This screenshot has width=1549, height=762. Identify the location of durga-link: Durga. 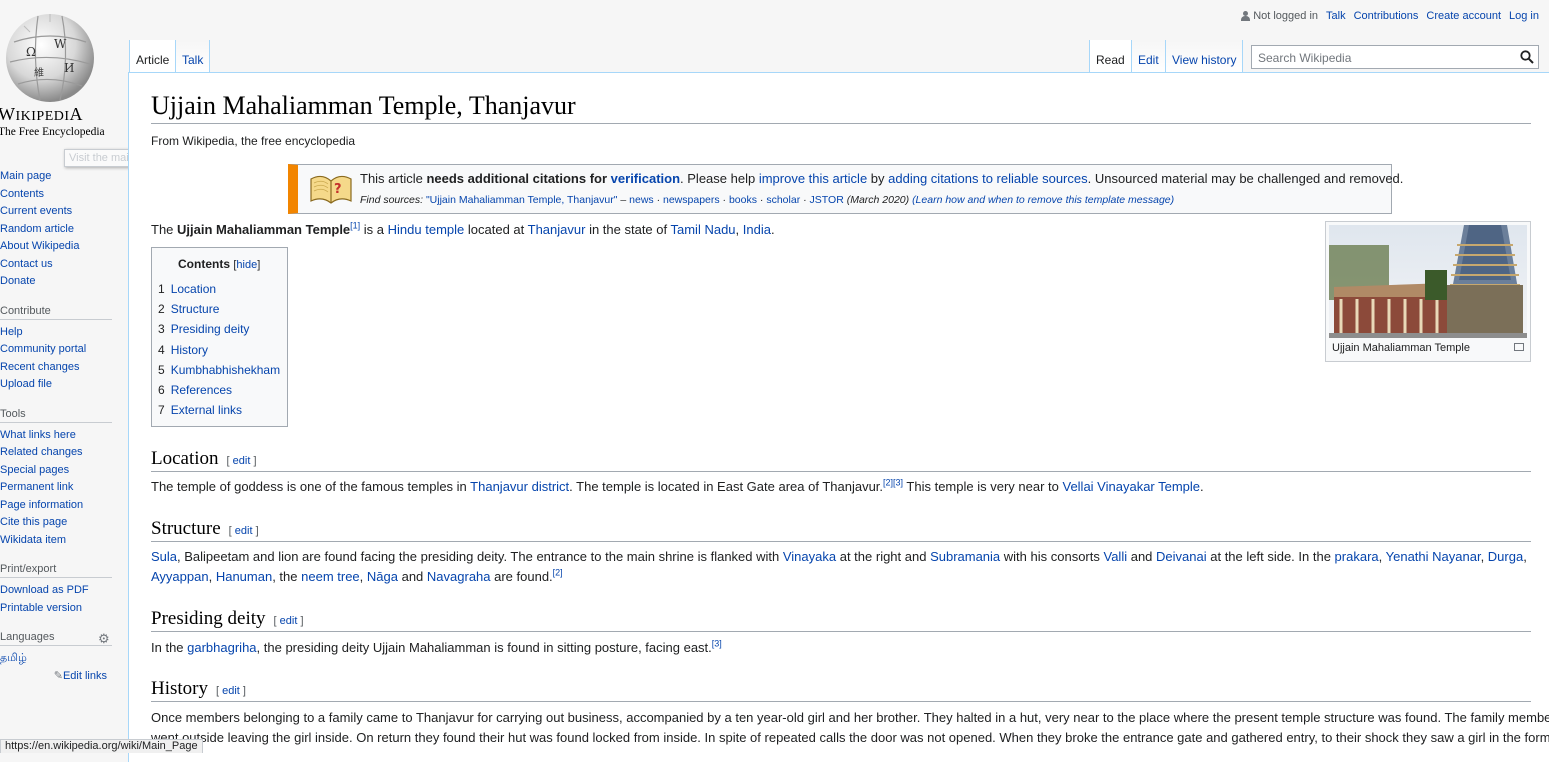
(1505, 556).